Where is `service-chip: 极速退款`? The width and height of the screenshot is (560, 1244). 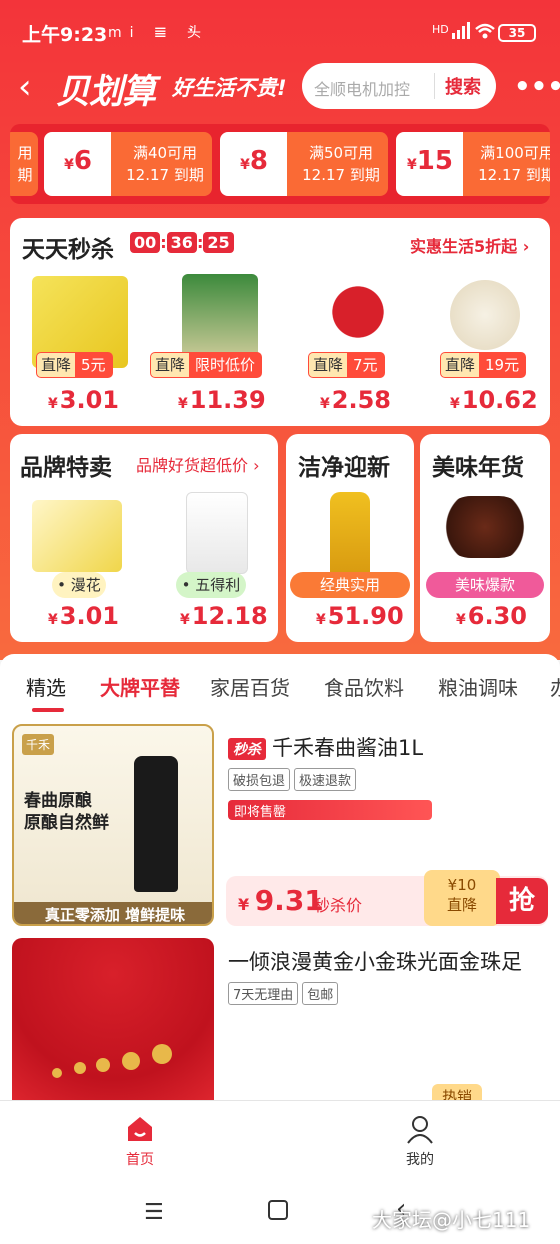 service-chip: 极速退款 is located at coordinates (325, 779).